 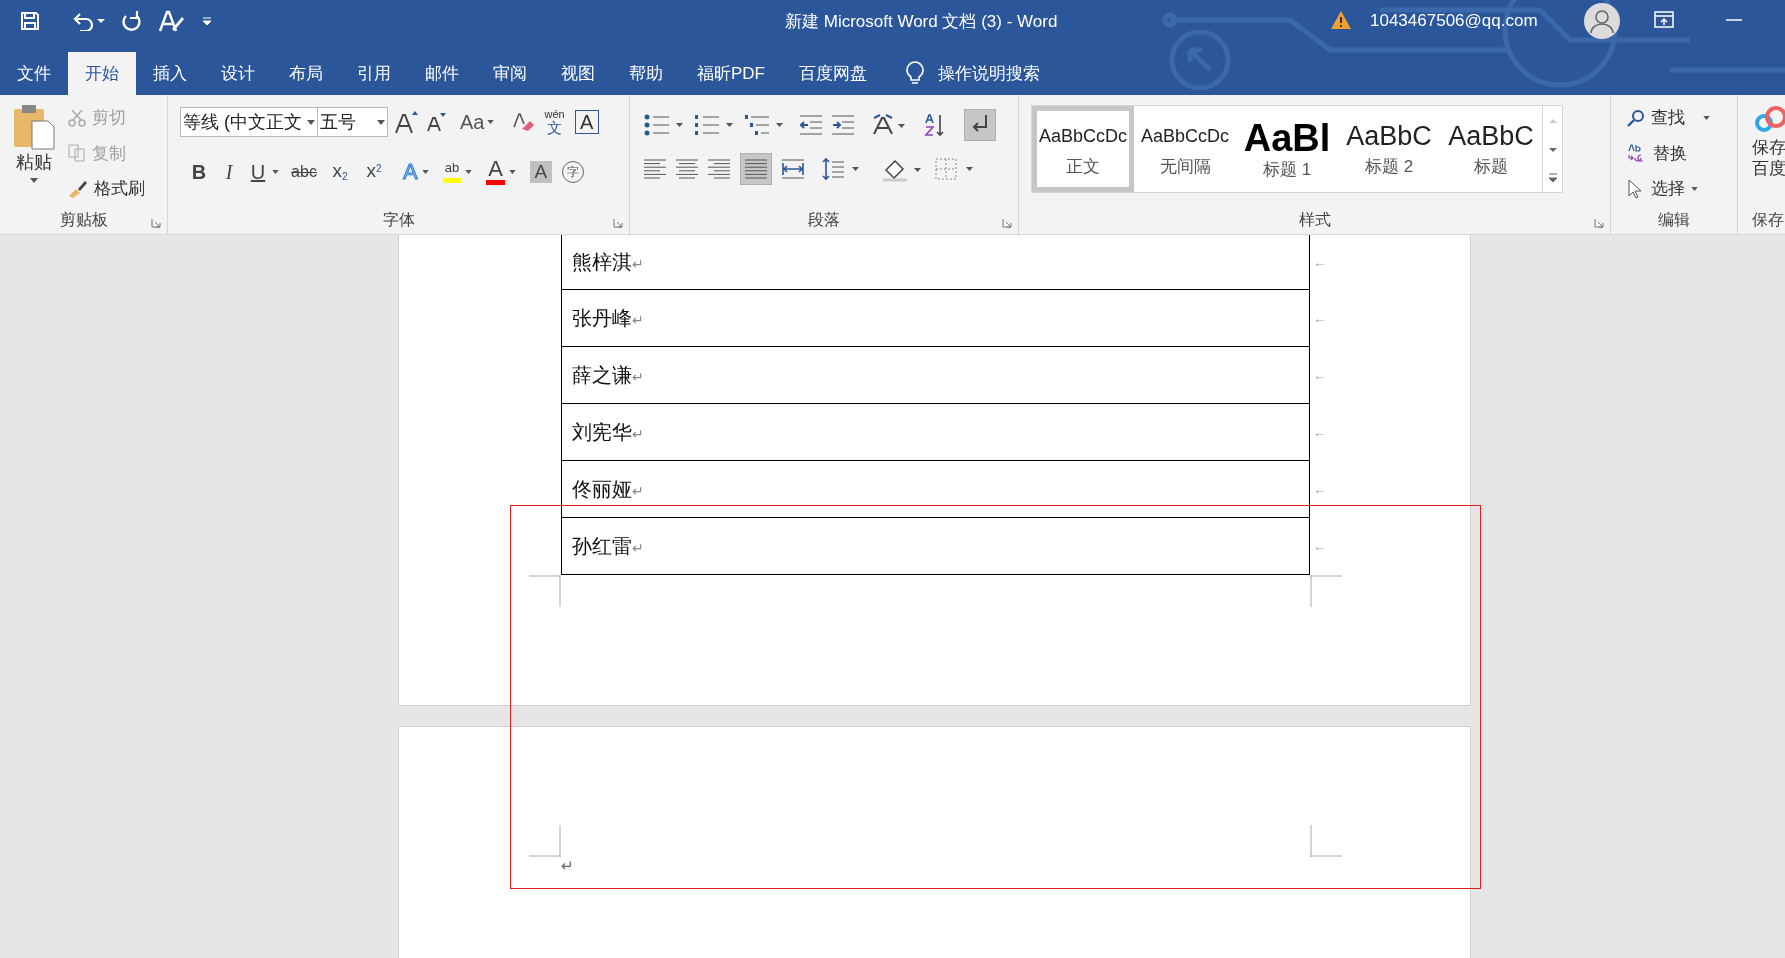 I want to click on ribbon-tab: 福昕PDF, so click(x=731, y=73).